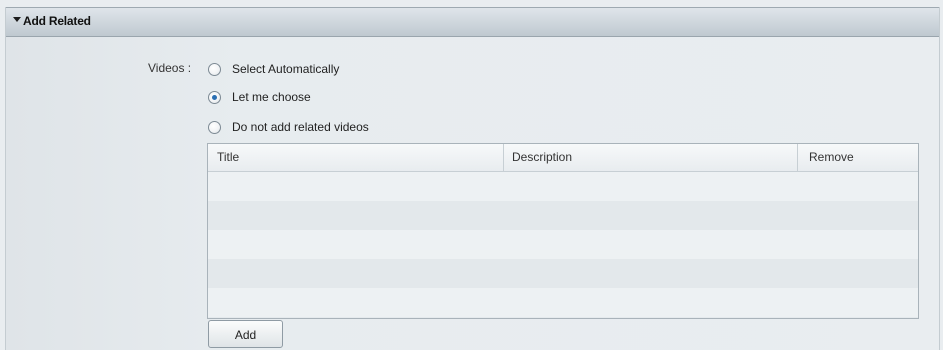 The image size is (943, 350). I want to click on column-header-remove: Remove, so click(858, 157).